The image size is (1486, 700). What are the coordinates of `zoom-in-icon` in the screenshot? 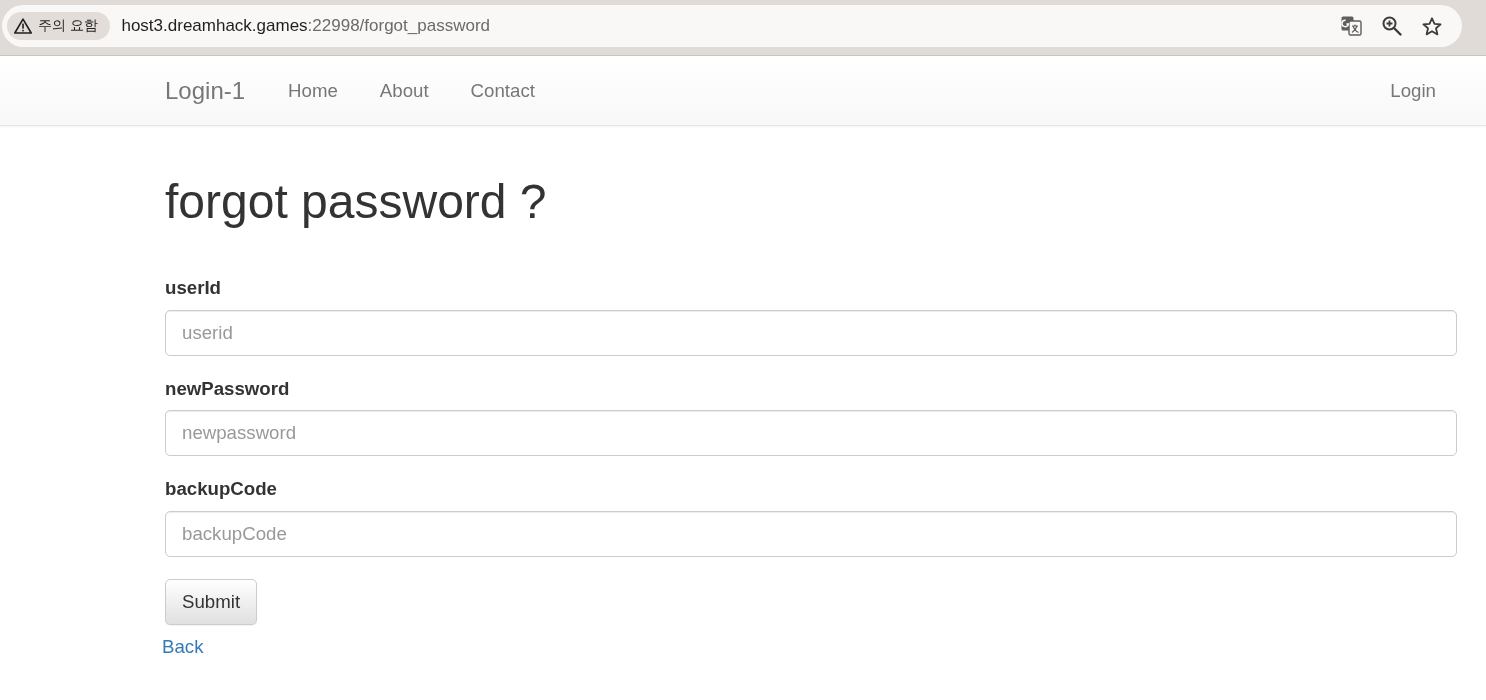 It's located at (1392, 26).